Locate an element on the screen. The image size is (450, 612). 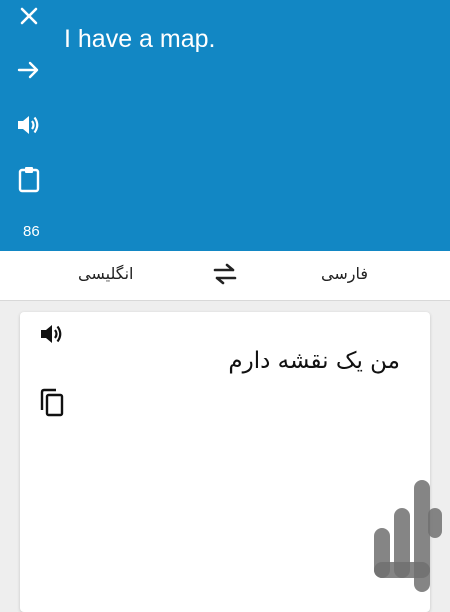
speak-result-button is located at coordinates (52, 336).